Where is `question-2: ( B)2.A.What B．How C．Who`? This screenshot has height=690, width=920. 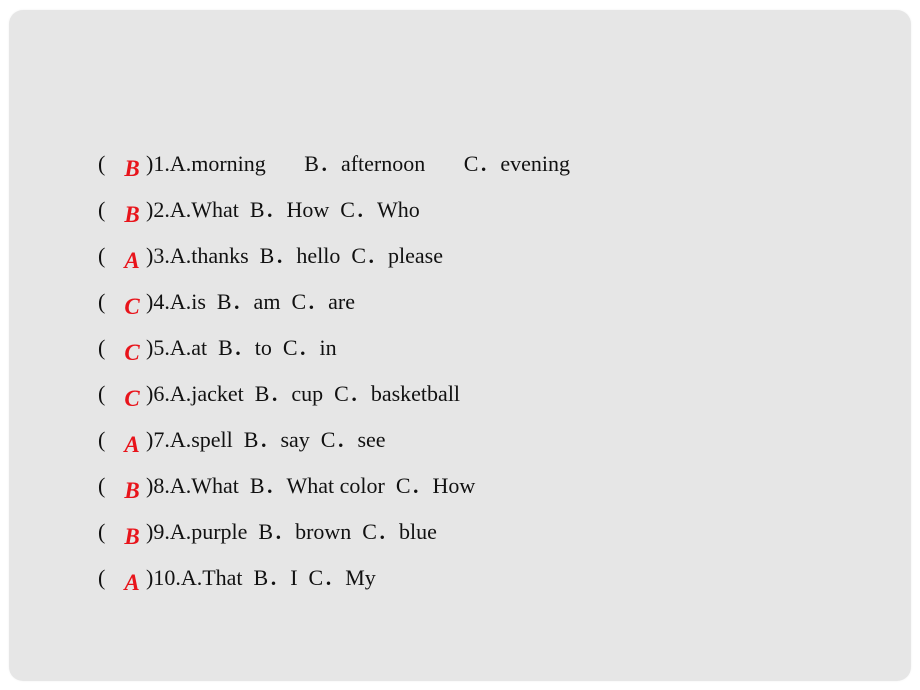
question-2: ( B)2.A.What B．How C．Who is located at coordinates (334, 216).